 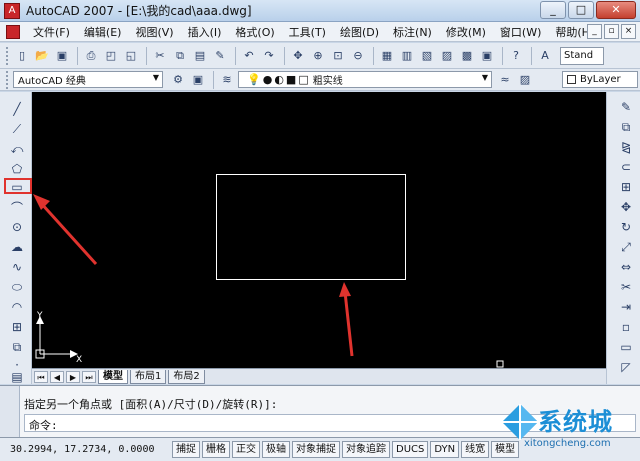 I want to click on arc-tool-icon: ⌒, so click(x=17, y=207).